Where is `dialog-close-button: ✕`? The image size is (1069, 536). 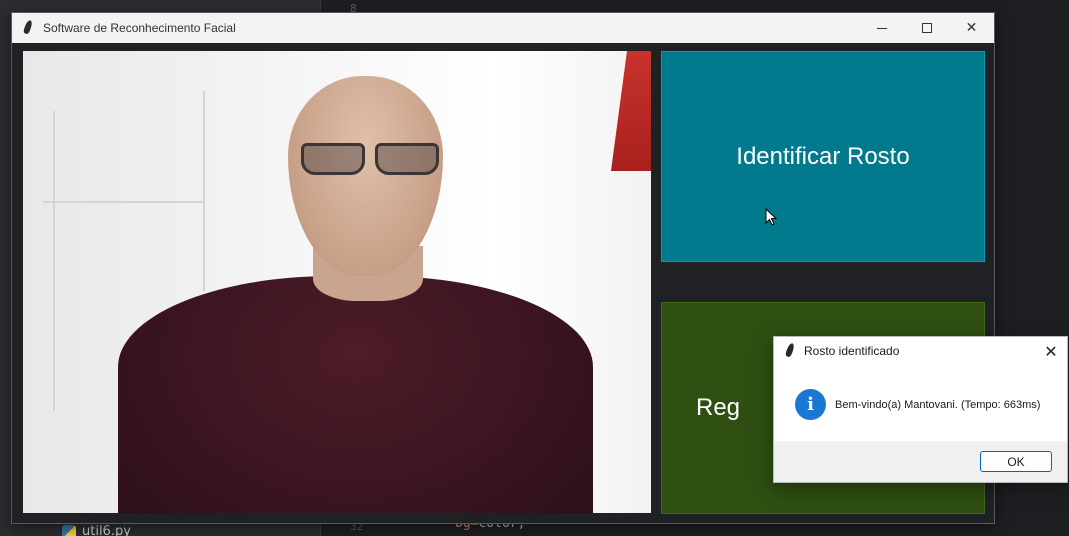 dialog-close-button: ✕ is located at coordinates (1051, 351).